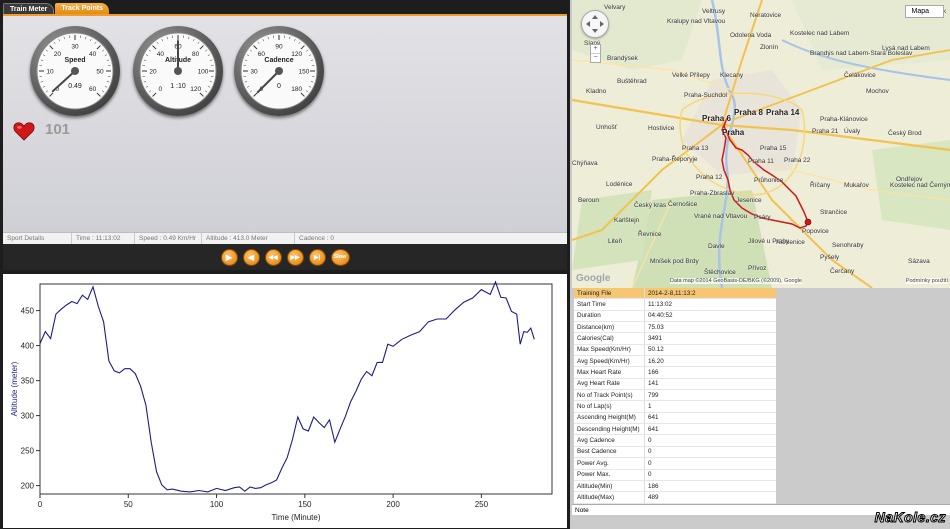 This screenshot has height=529, width=950. What do you see at coordinates (710, 350) in the screenshot?
I see `info-value: 50.12` at bounding box center [710, 350].